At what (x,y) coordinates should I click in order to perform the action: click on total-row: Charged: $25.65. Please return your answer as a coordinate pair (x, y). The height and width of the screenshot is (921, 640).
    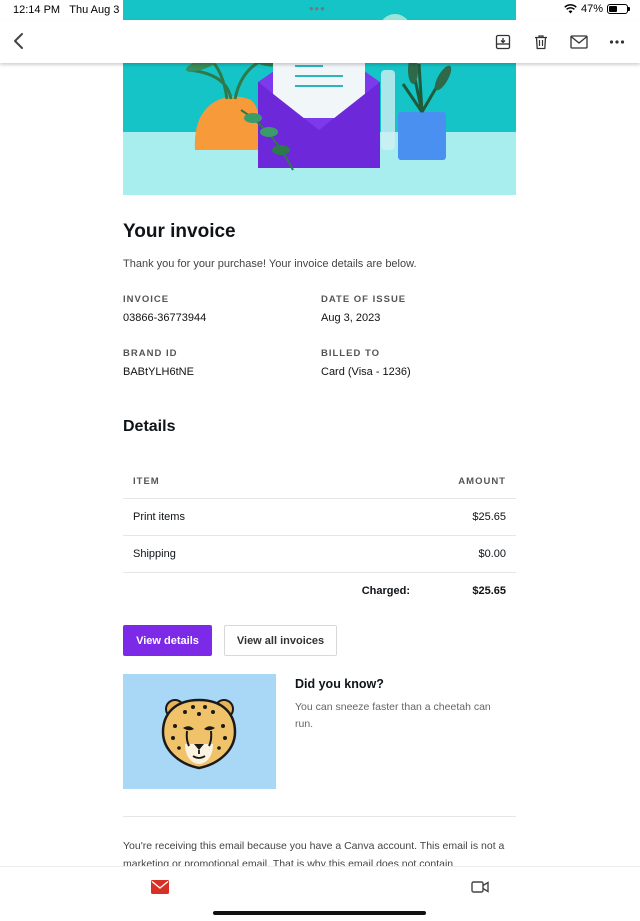
    Looking at the image, I should click on (319, 591).